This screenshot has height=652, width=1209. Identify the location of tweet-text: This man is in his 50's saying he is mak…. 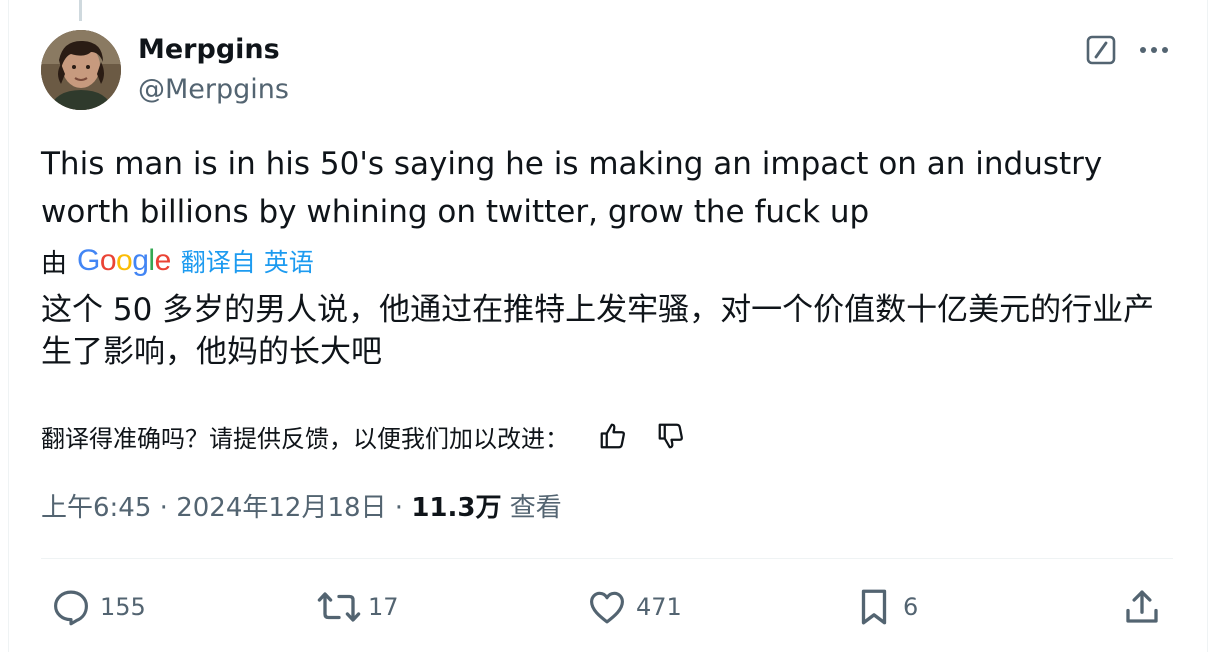
(572, 188).